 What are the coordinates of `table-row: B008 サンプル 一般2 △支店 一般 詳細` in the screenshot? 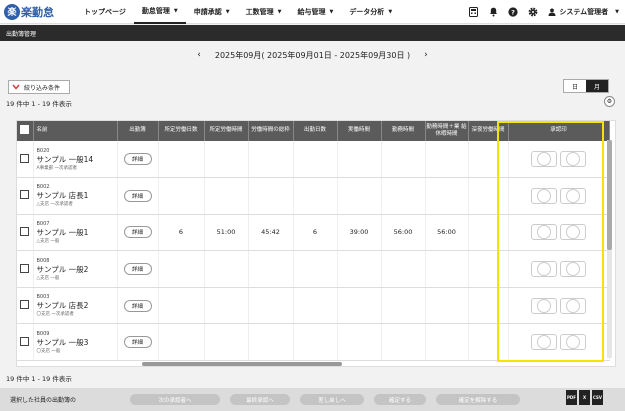 It's located at (313, 269).